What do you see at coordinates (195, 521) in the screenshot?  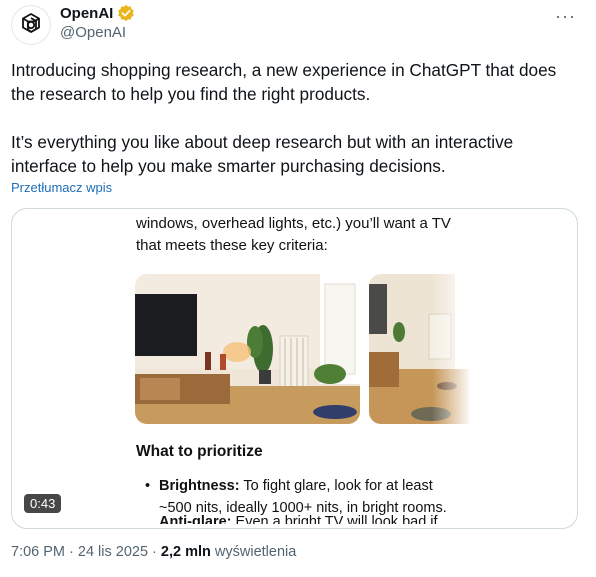 I see `bullet-antiglare-label: Anti-glare:` at bounding box center [195, 521].